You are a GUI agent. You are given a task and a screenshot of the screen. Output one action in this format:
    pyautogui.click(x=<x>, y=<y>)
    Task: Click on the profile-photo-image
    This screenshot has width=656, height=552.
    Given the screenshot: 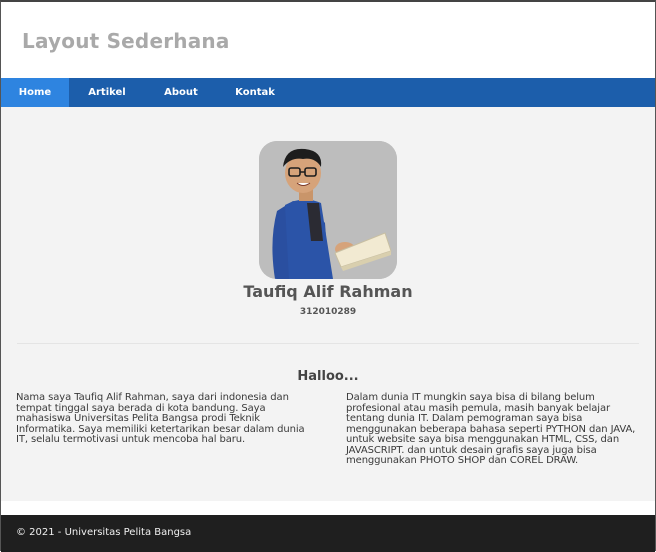 What is the action you would take?
    pyautogui.click(x=328, y=210)
    